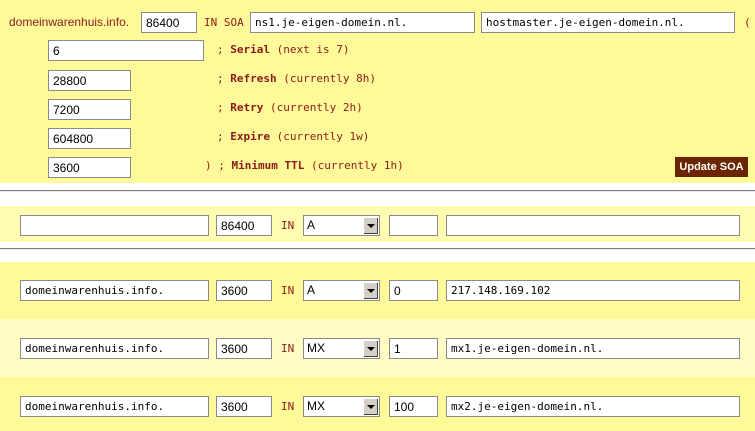 The height and width of the screenshot is (431, 755). Describe the element at coordinates (89, 167) in the screenshot. I see `minimum-ttl-input` at that location.